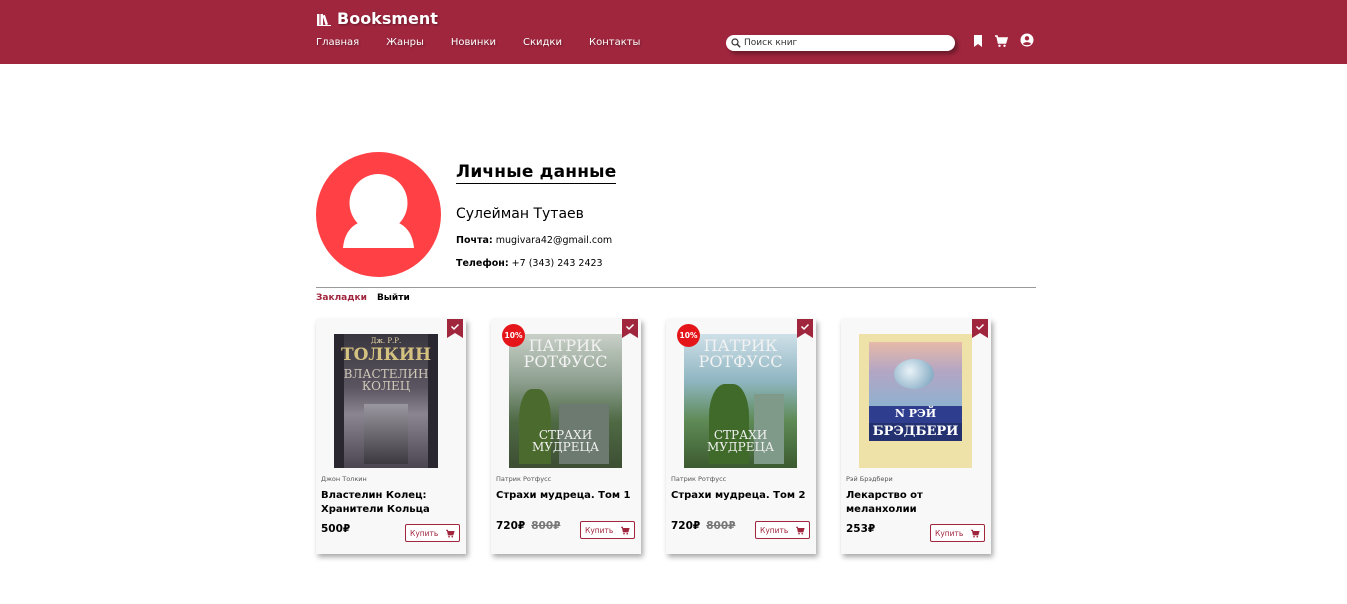  I want to click on book-title: Лекарство от меланхолии, so click(916, 503).